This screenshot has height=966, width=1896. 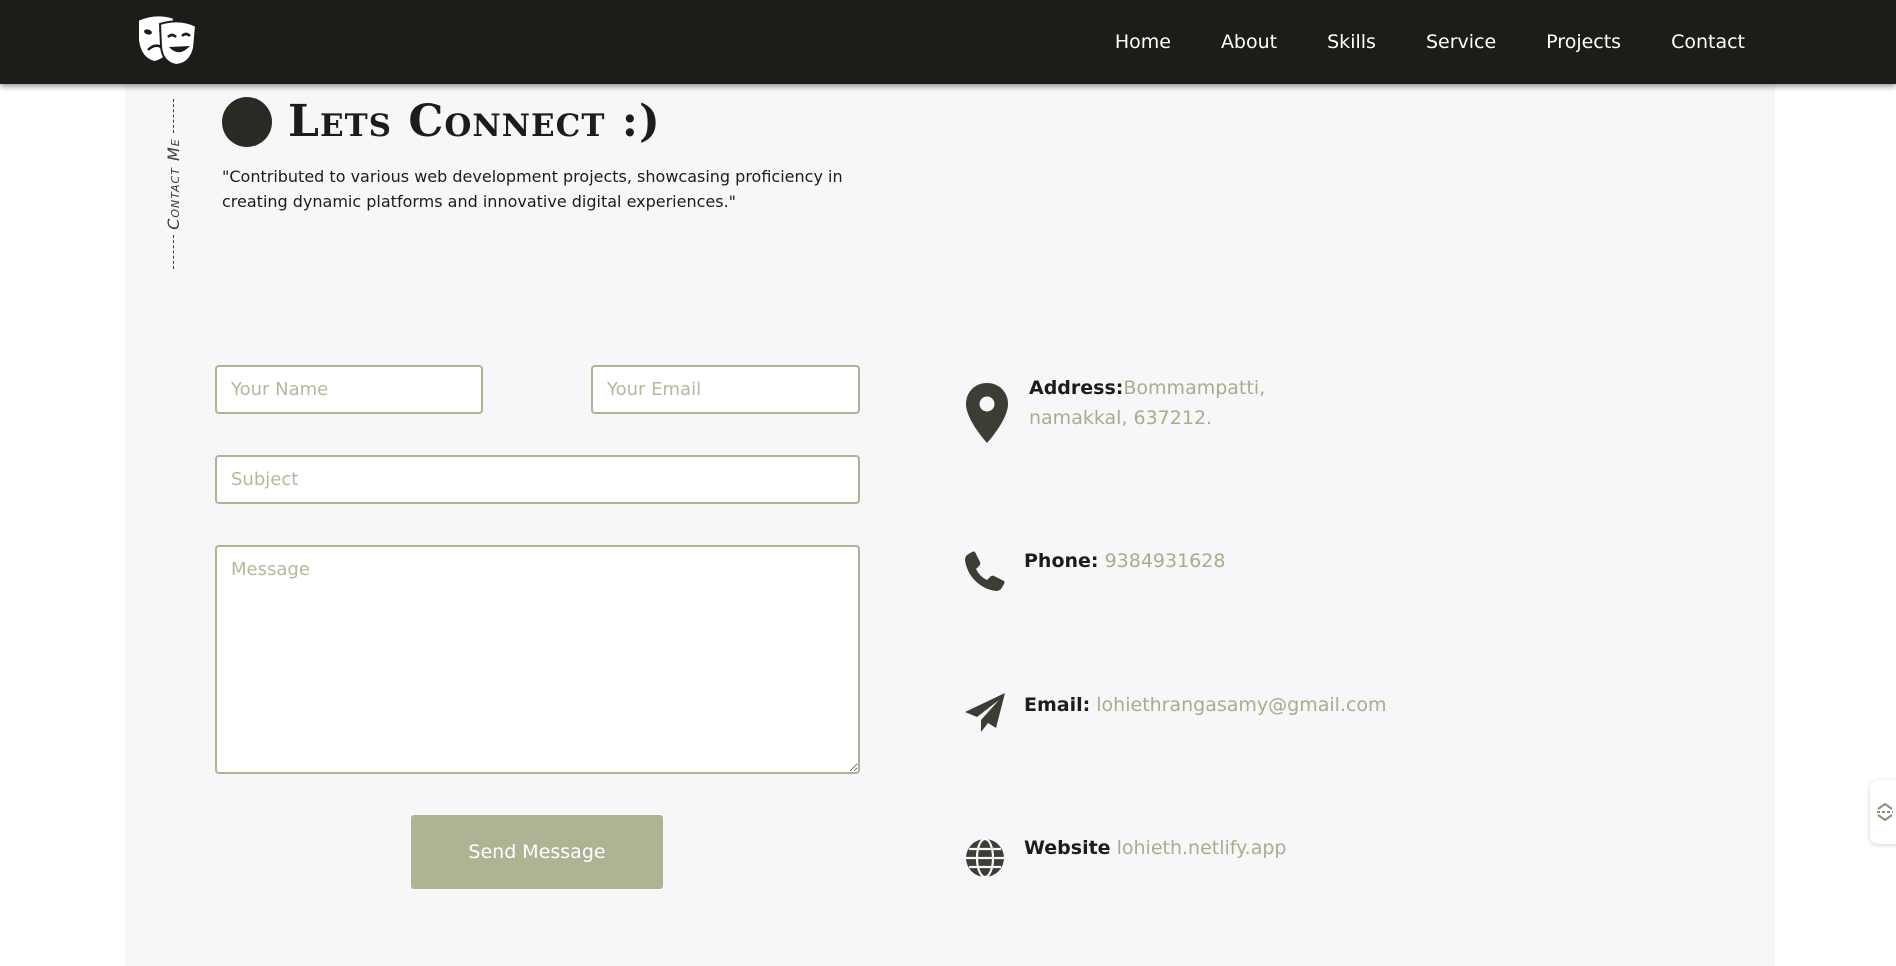 What do you see at coordinates (1461, 42) in the screenshot?
I see `nav-service-link: Service` at bounding box center [1461, 42].